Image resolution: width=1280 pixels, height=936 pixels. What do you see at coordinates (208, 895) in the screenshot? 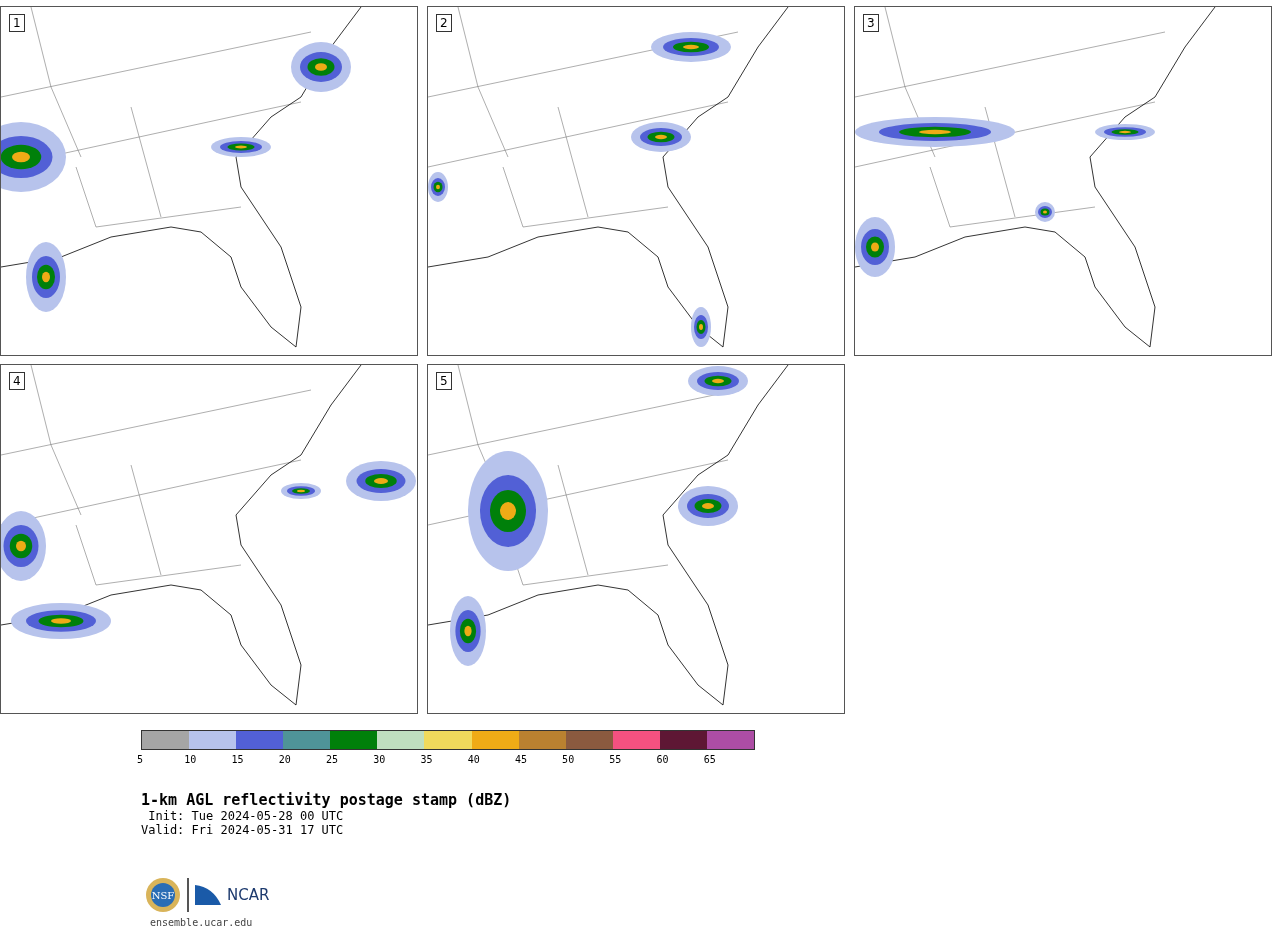
I see `swoosh-icon` at bounding box center [208, 895].